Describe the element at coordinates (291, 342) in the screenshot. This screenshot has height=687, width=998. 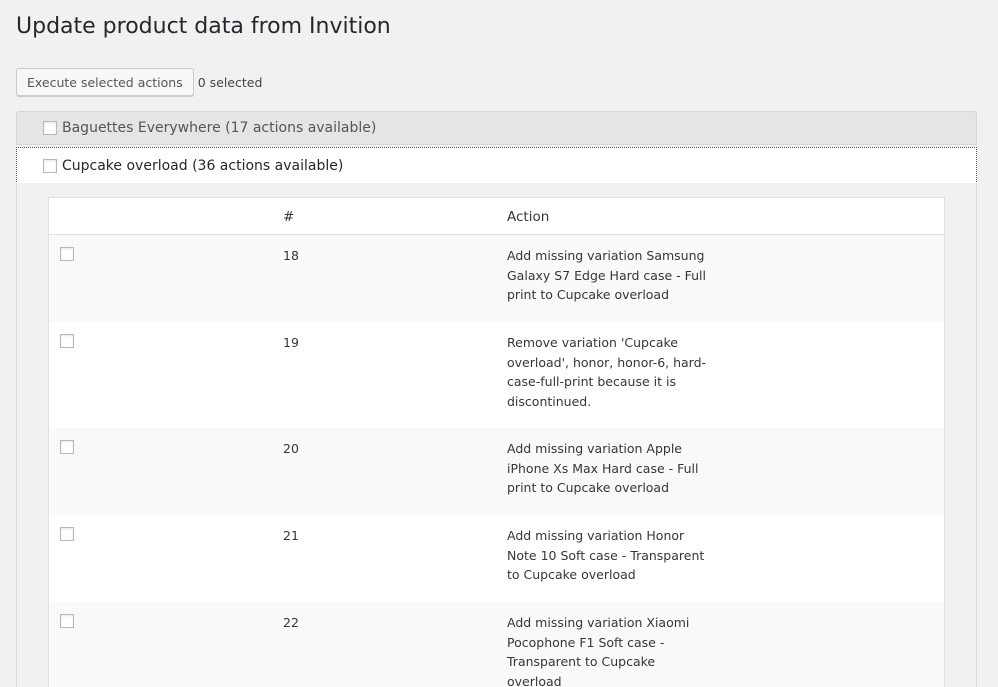
I see `row-number: 19` at that location.